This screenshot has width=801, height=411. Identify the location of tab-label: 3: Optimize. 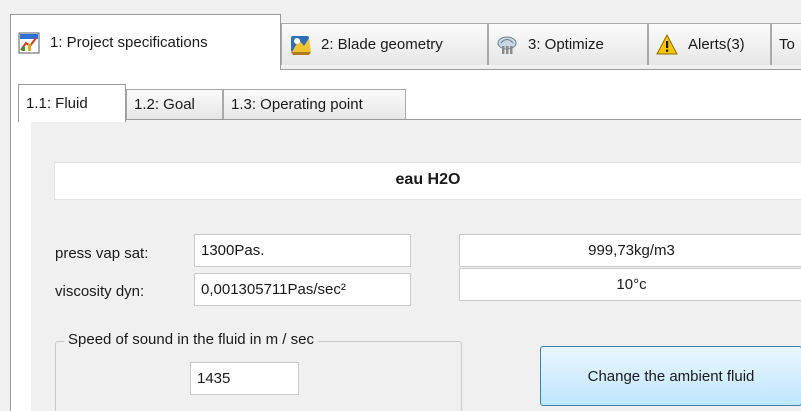
(566, 44).